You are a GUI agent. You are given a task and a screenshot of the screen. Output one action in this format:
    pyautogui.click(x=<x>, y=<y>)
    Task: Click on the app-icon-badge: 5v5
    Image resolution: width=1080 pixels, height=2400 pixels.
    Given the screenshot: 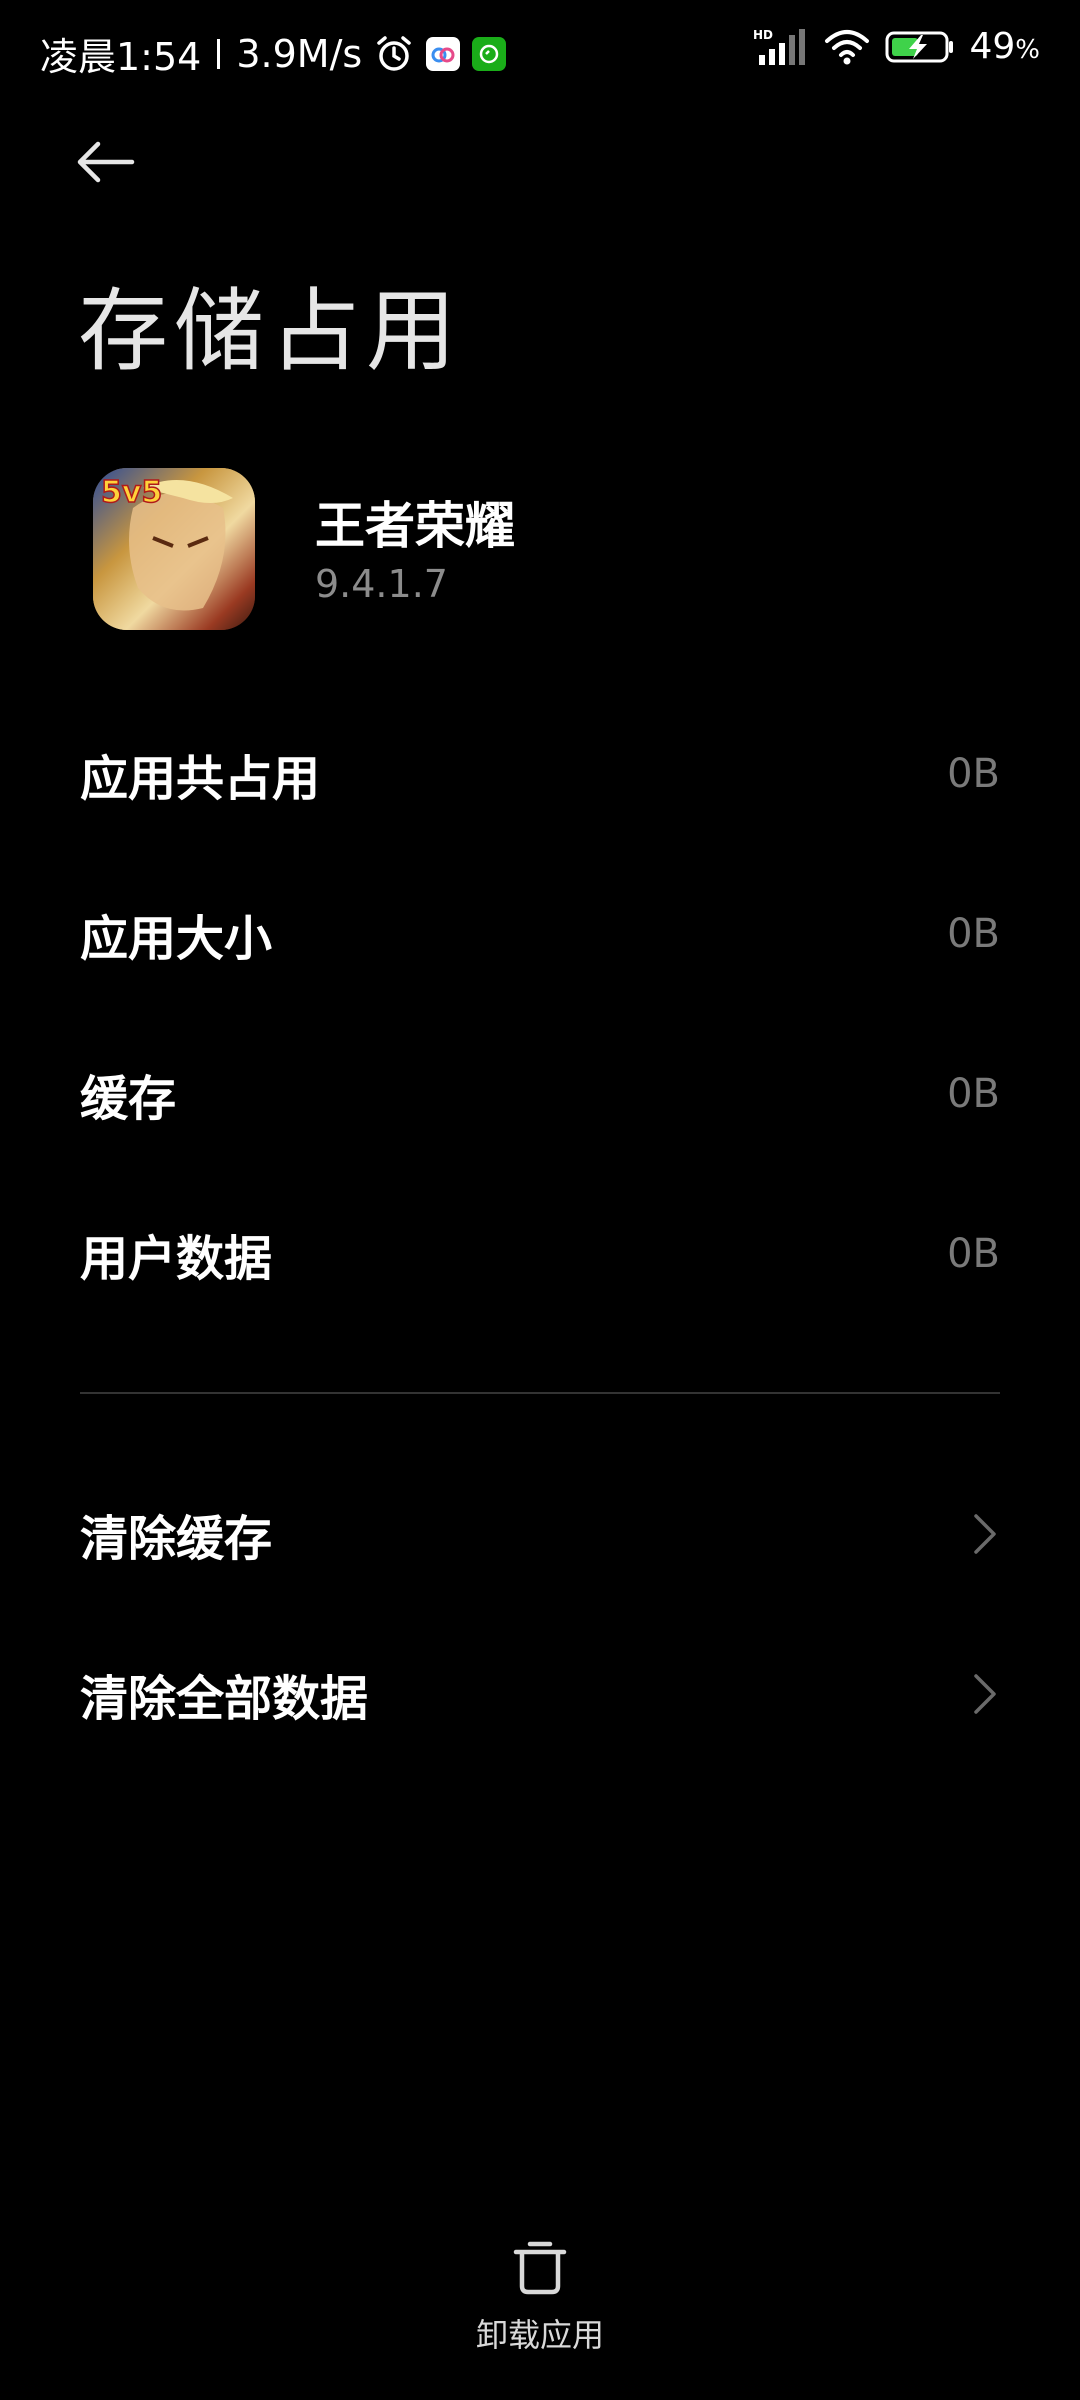 What is the action you would take?
    pyautogui.click(x=131, y=492)
    